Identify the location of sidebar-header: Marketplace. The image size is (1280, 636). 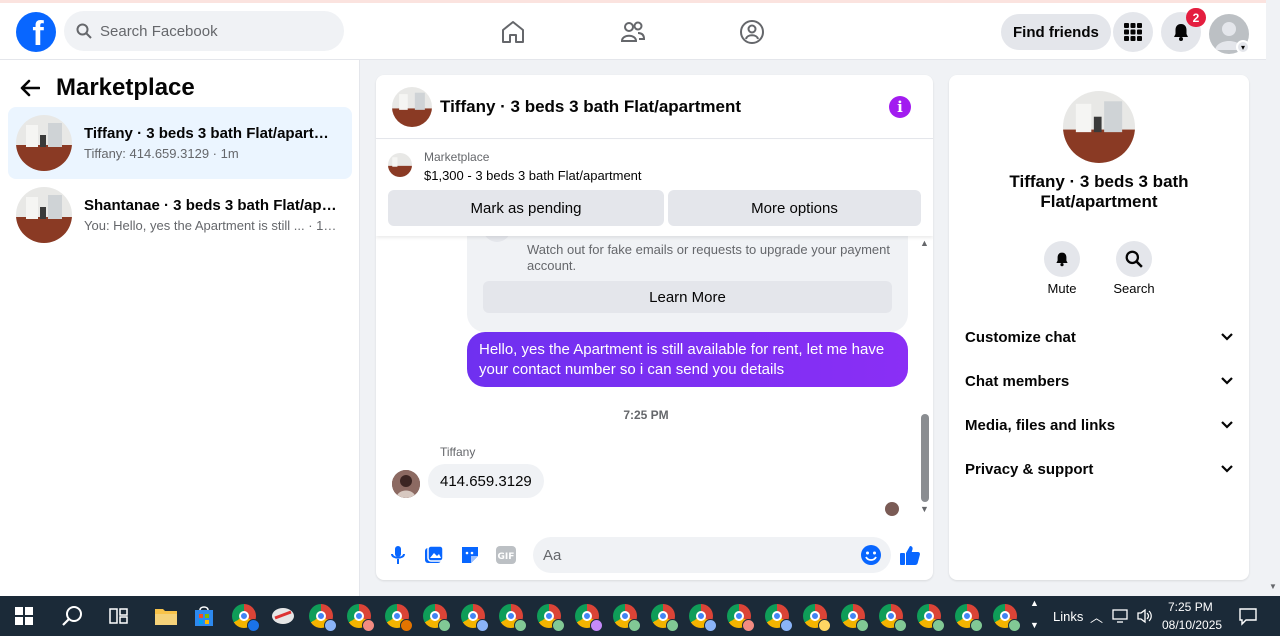
(107, 88).